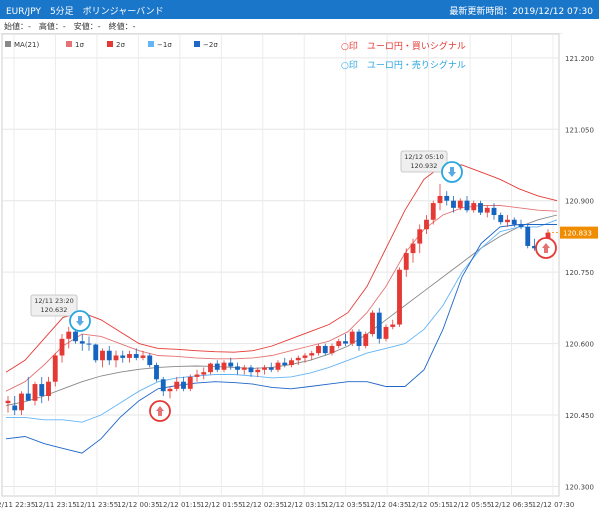  What do you see at coordinates (511, 505) in the screenshot?
I see `x-tick-label: 12/12 06:35` at bounding box center [511, 505].